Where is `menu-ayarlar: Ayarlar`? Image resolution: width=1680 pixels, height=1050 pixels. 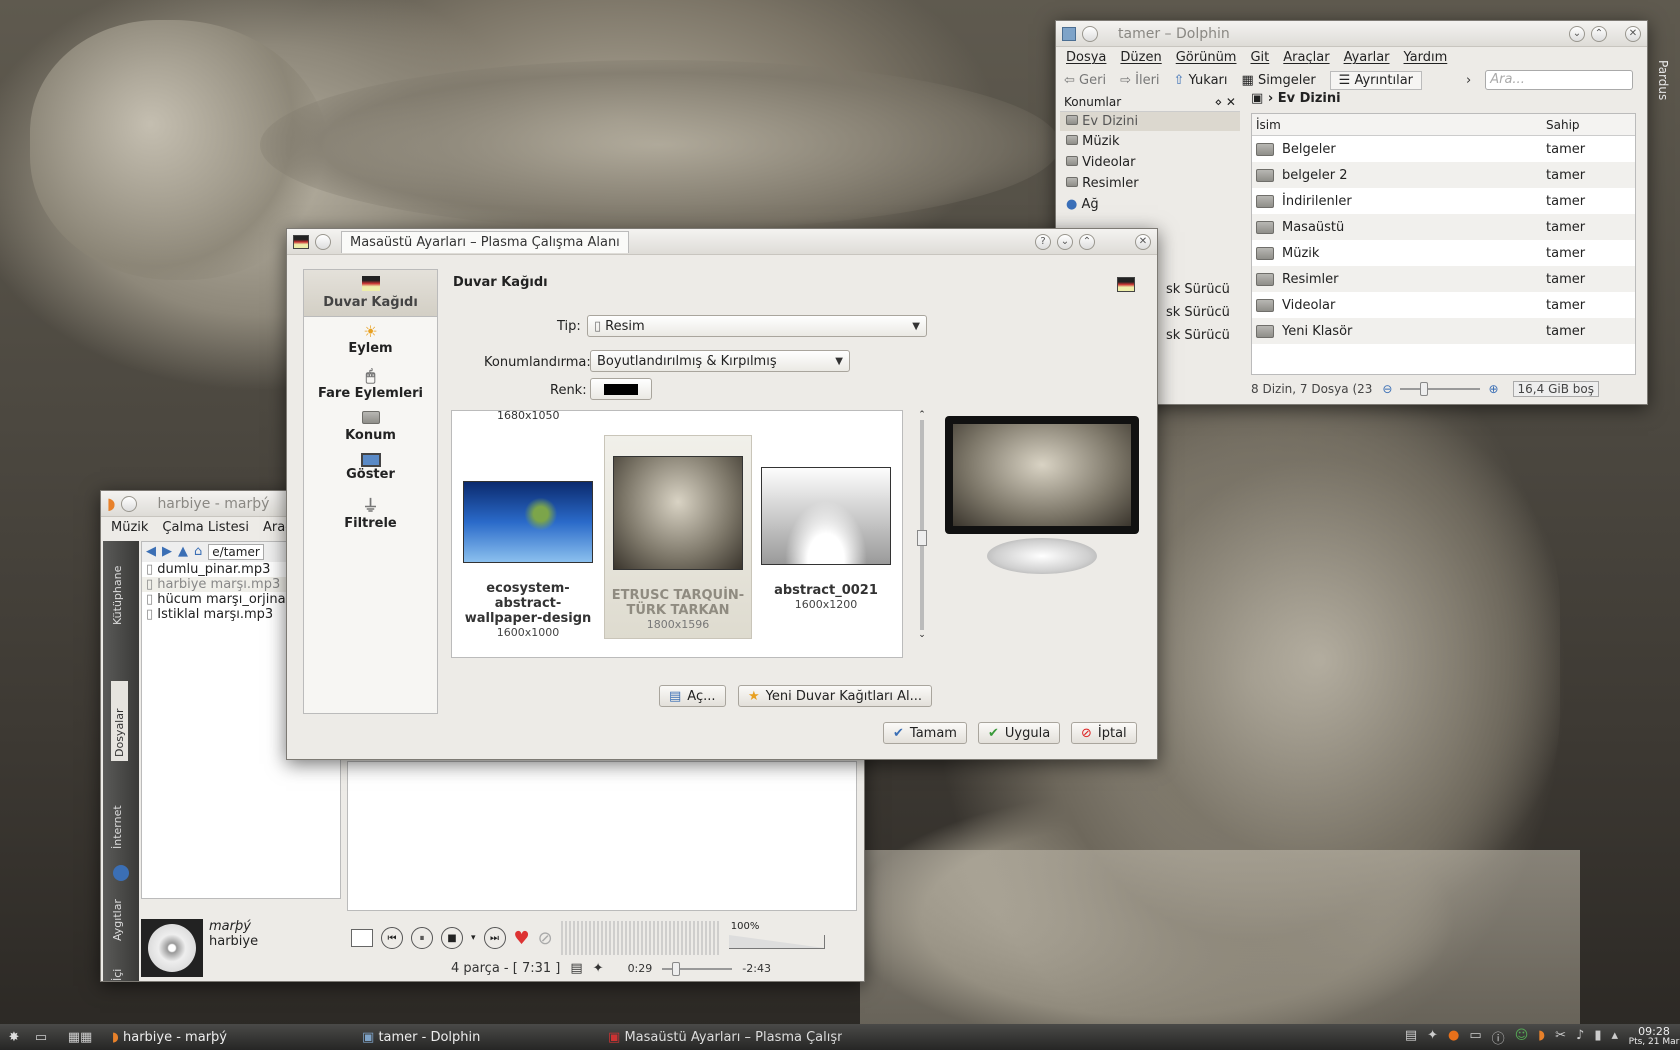
menu-ayarlar: Ayarlar is located at coordinates (1367, 57).